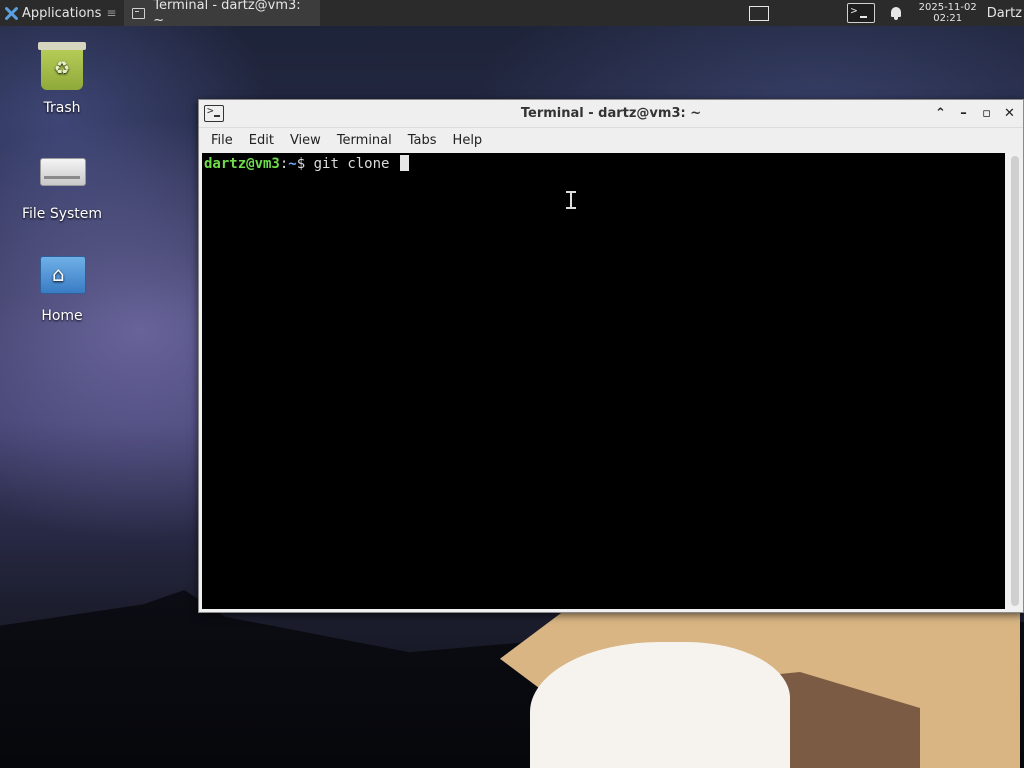 This screenshot has height=768, width=1024. What do you see at coordinates (963, 113) in the screenshot?
I see `minimize-button: –` at bounding box center [963, 113].